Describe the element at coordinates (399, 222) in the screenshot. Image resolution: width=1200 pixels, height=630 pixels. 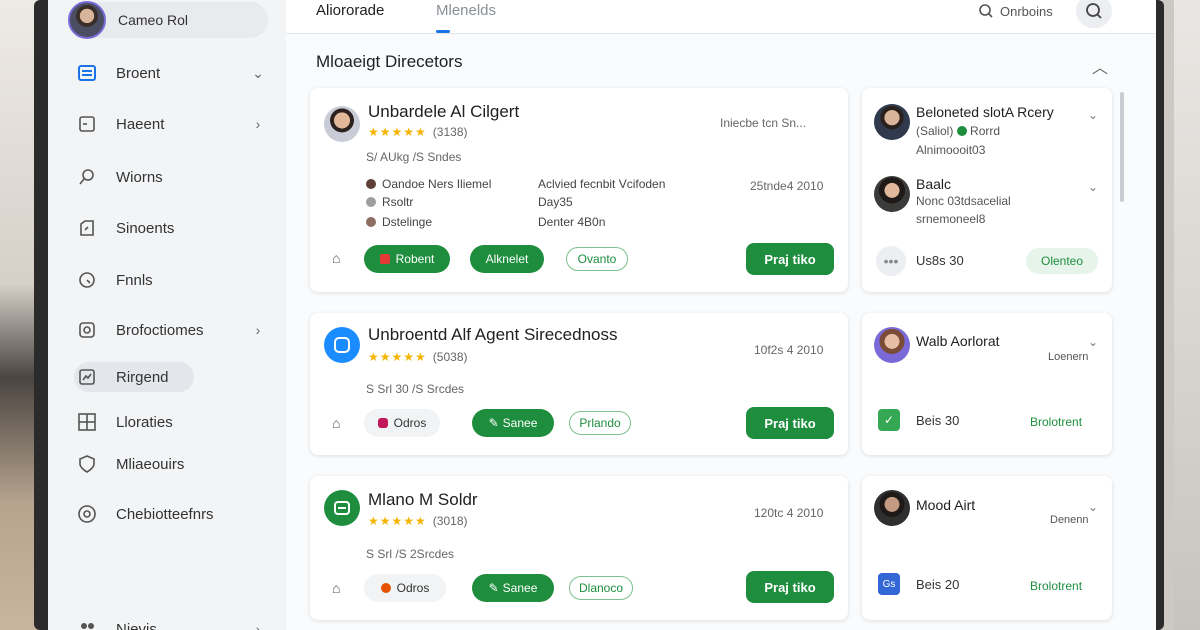
I see `detail-item: Dstelinge` at that location.